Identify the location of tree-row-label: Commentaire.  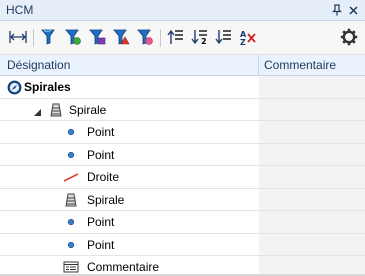
(123, 267).